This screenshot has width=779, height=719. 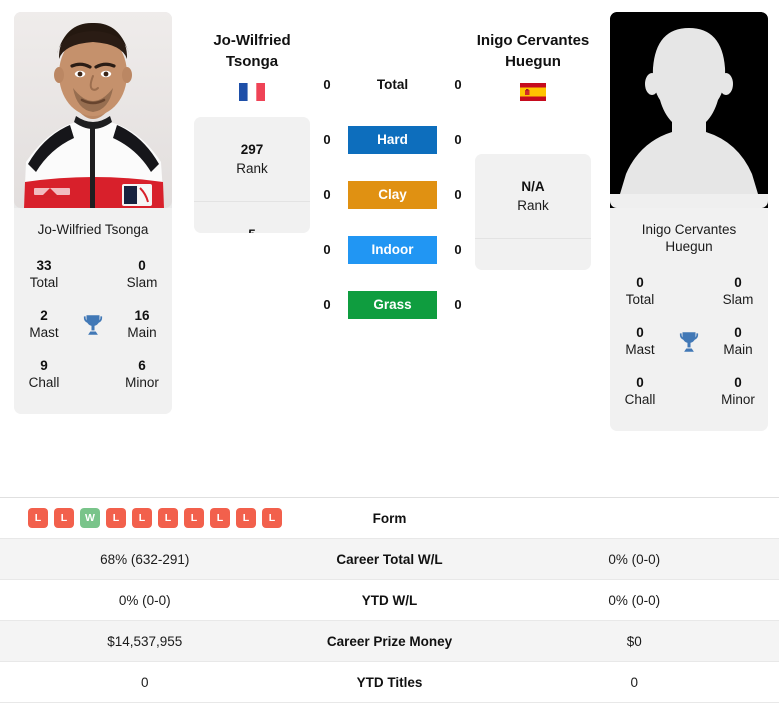 What do you see at coordinates (252, 159) in the screenshot?
I see `left-rank-cell: 297 Rank` at bounding box center [252, 159].